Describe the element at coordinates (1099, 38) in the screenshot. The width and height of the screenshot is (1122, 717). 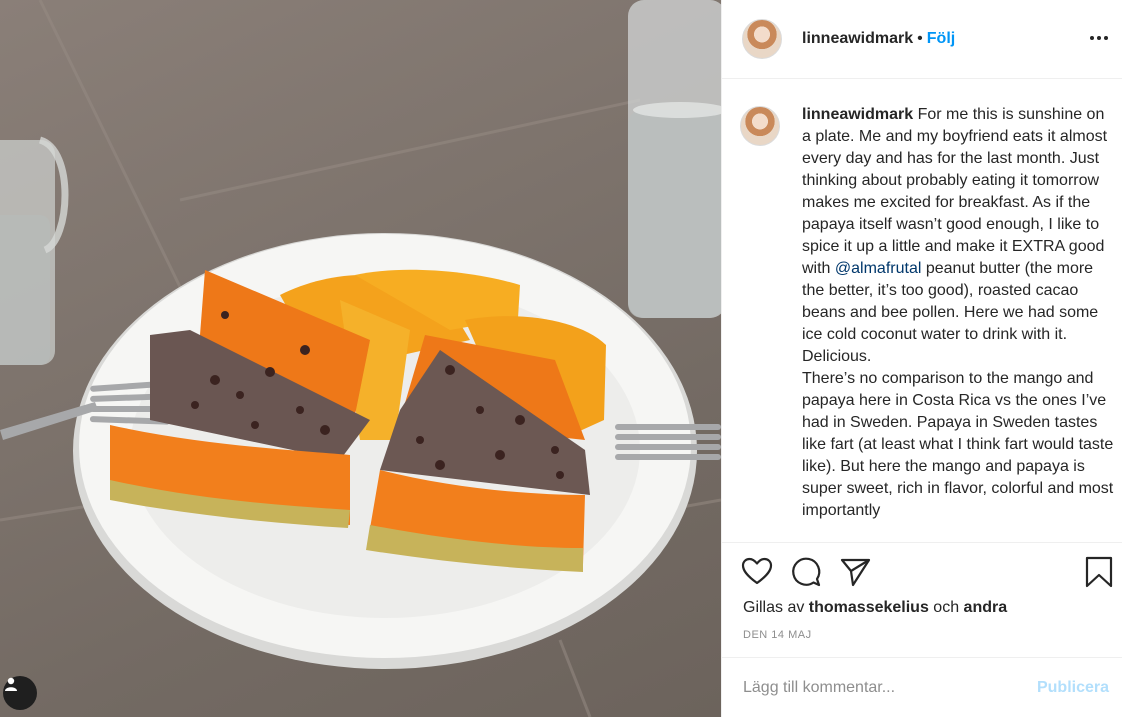
I see `more-options-icon` at that location.